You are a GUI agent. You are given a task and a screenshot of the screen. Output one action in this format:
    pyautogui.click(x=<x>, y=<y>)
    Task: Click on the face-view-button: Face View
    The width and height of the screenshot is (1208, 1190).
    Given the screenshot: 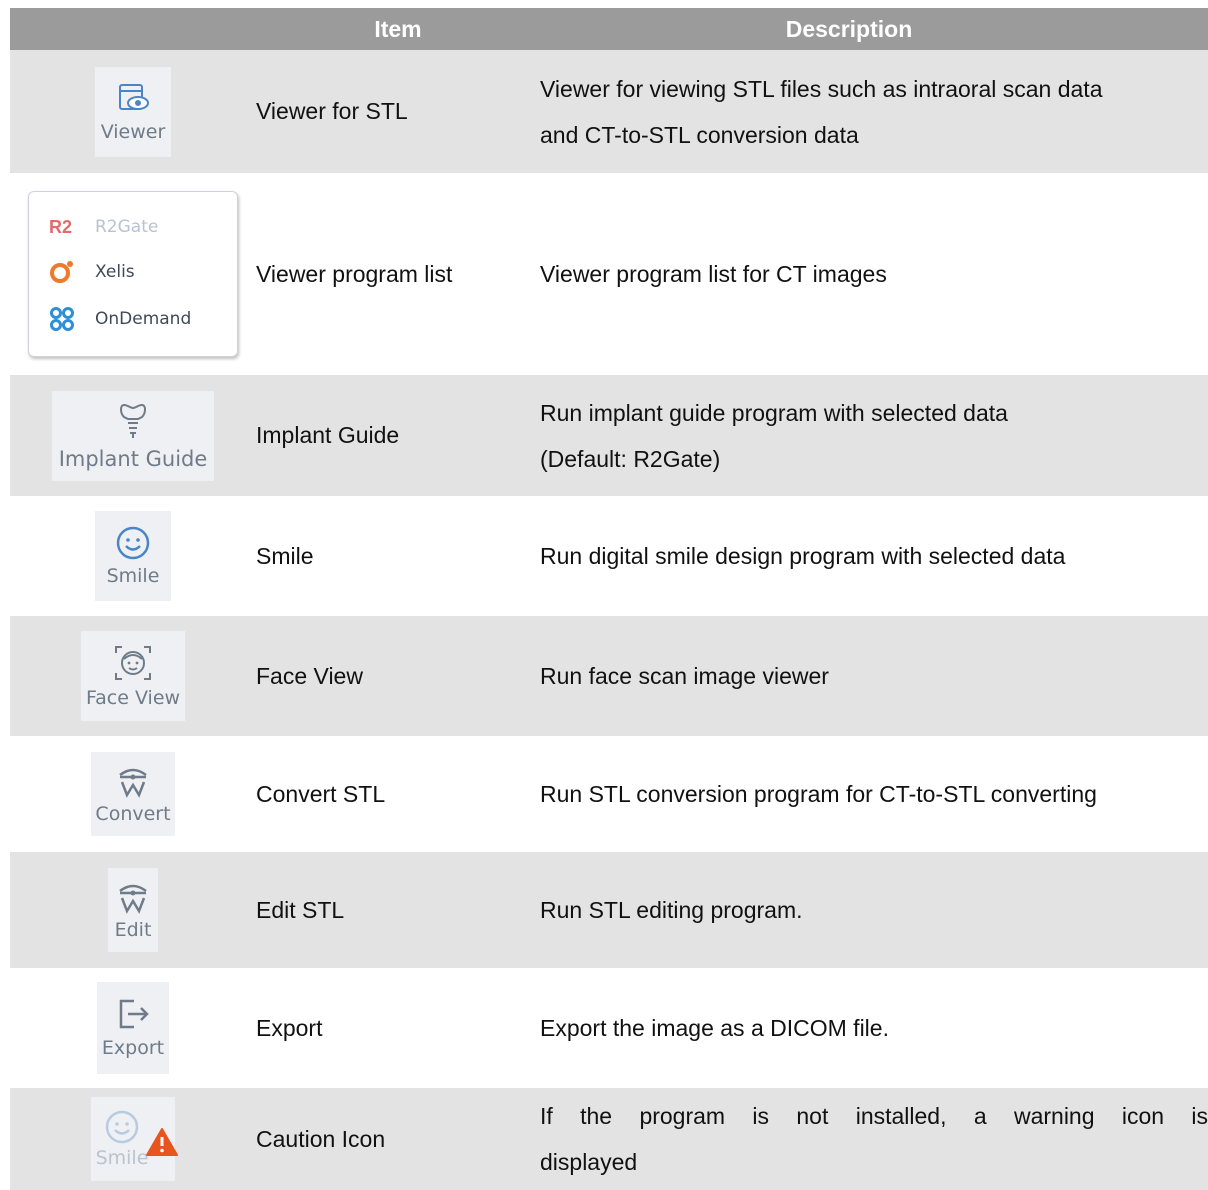 What is the action you would take?
    pyautogui.click(x=133, y=676)
    